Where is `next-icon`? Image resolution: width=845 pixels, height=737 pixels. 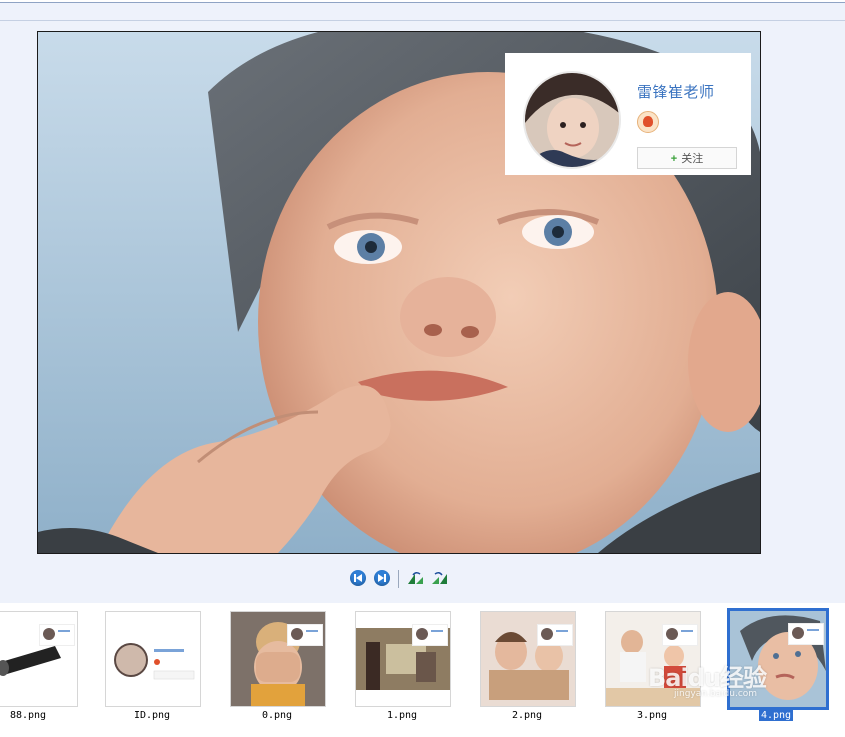
next-icon is located at coordinates (382, 578).